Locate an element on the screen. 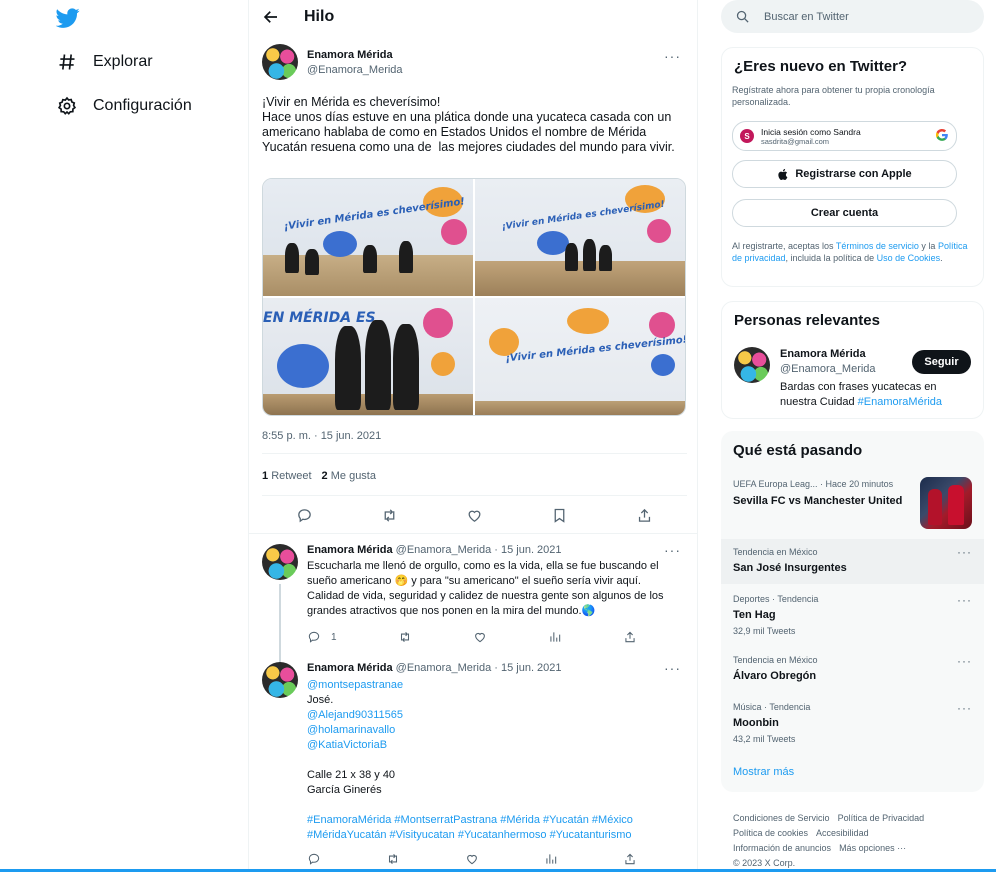  reply-line: José. is located at coordinates (320, 700).